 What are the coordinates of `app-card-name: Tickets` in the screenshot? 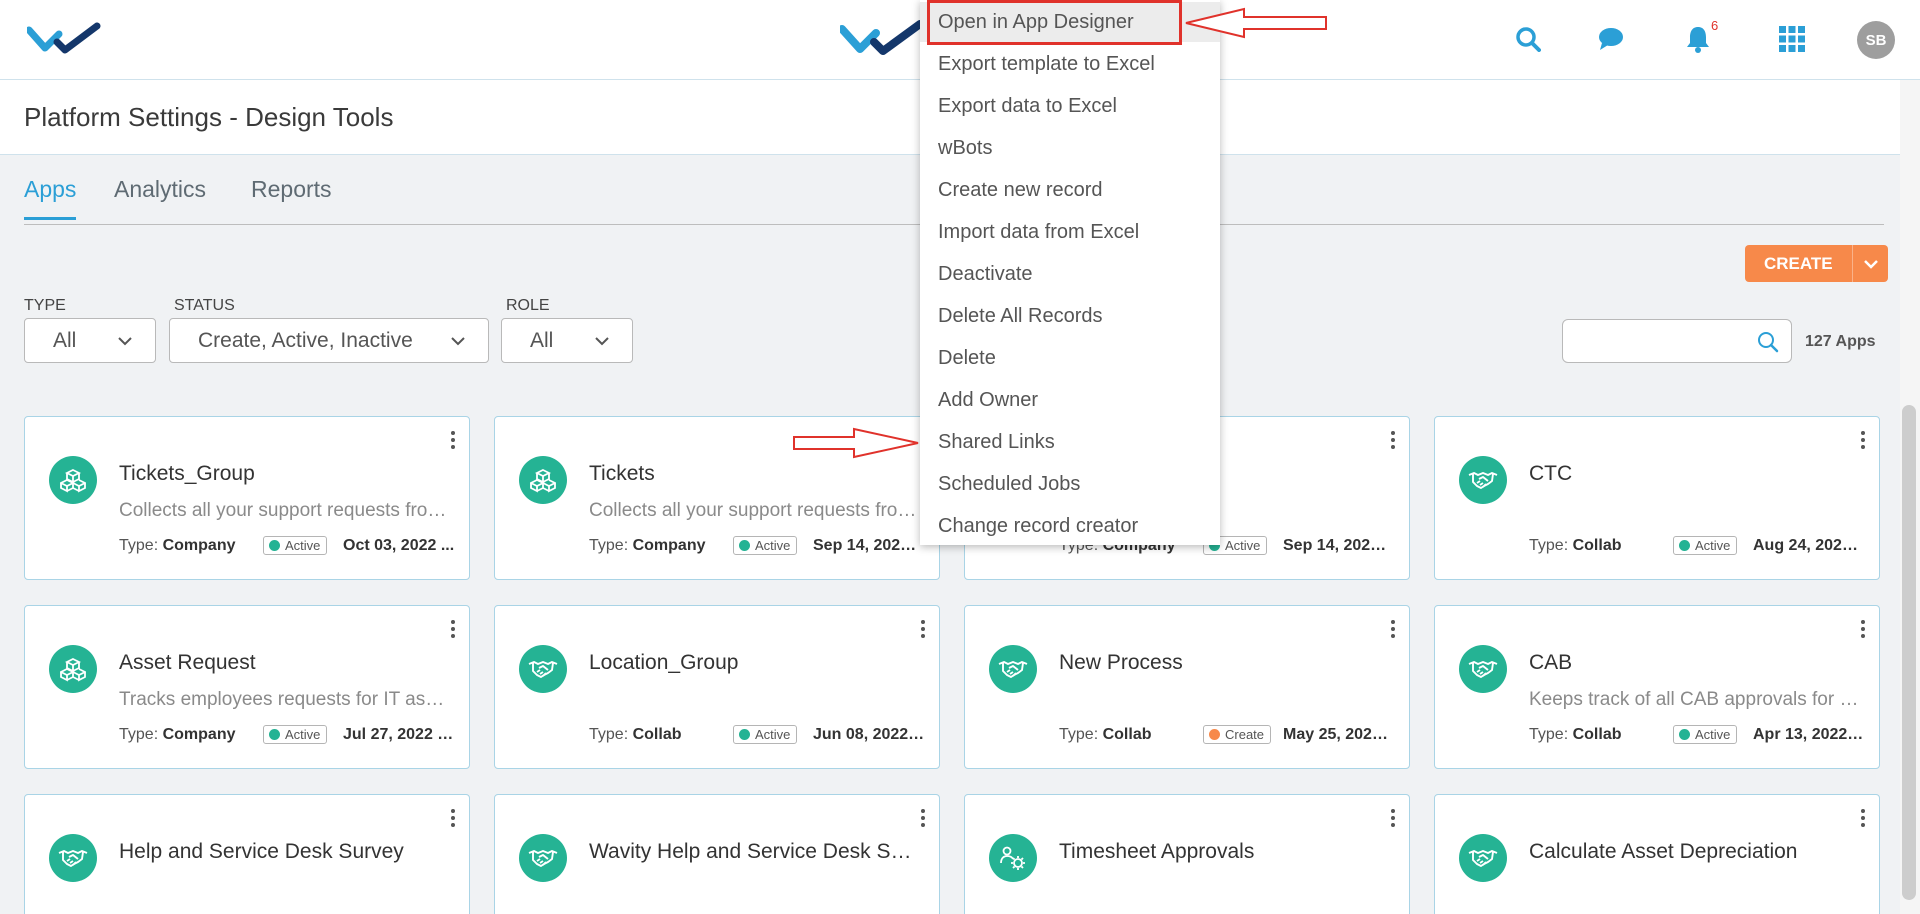 It's located at (622, 474).